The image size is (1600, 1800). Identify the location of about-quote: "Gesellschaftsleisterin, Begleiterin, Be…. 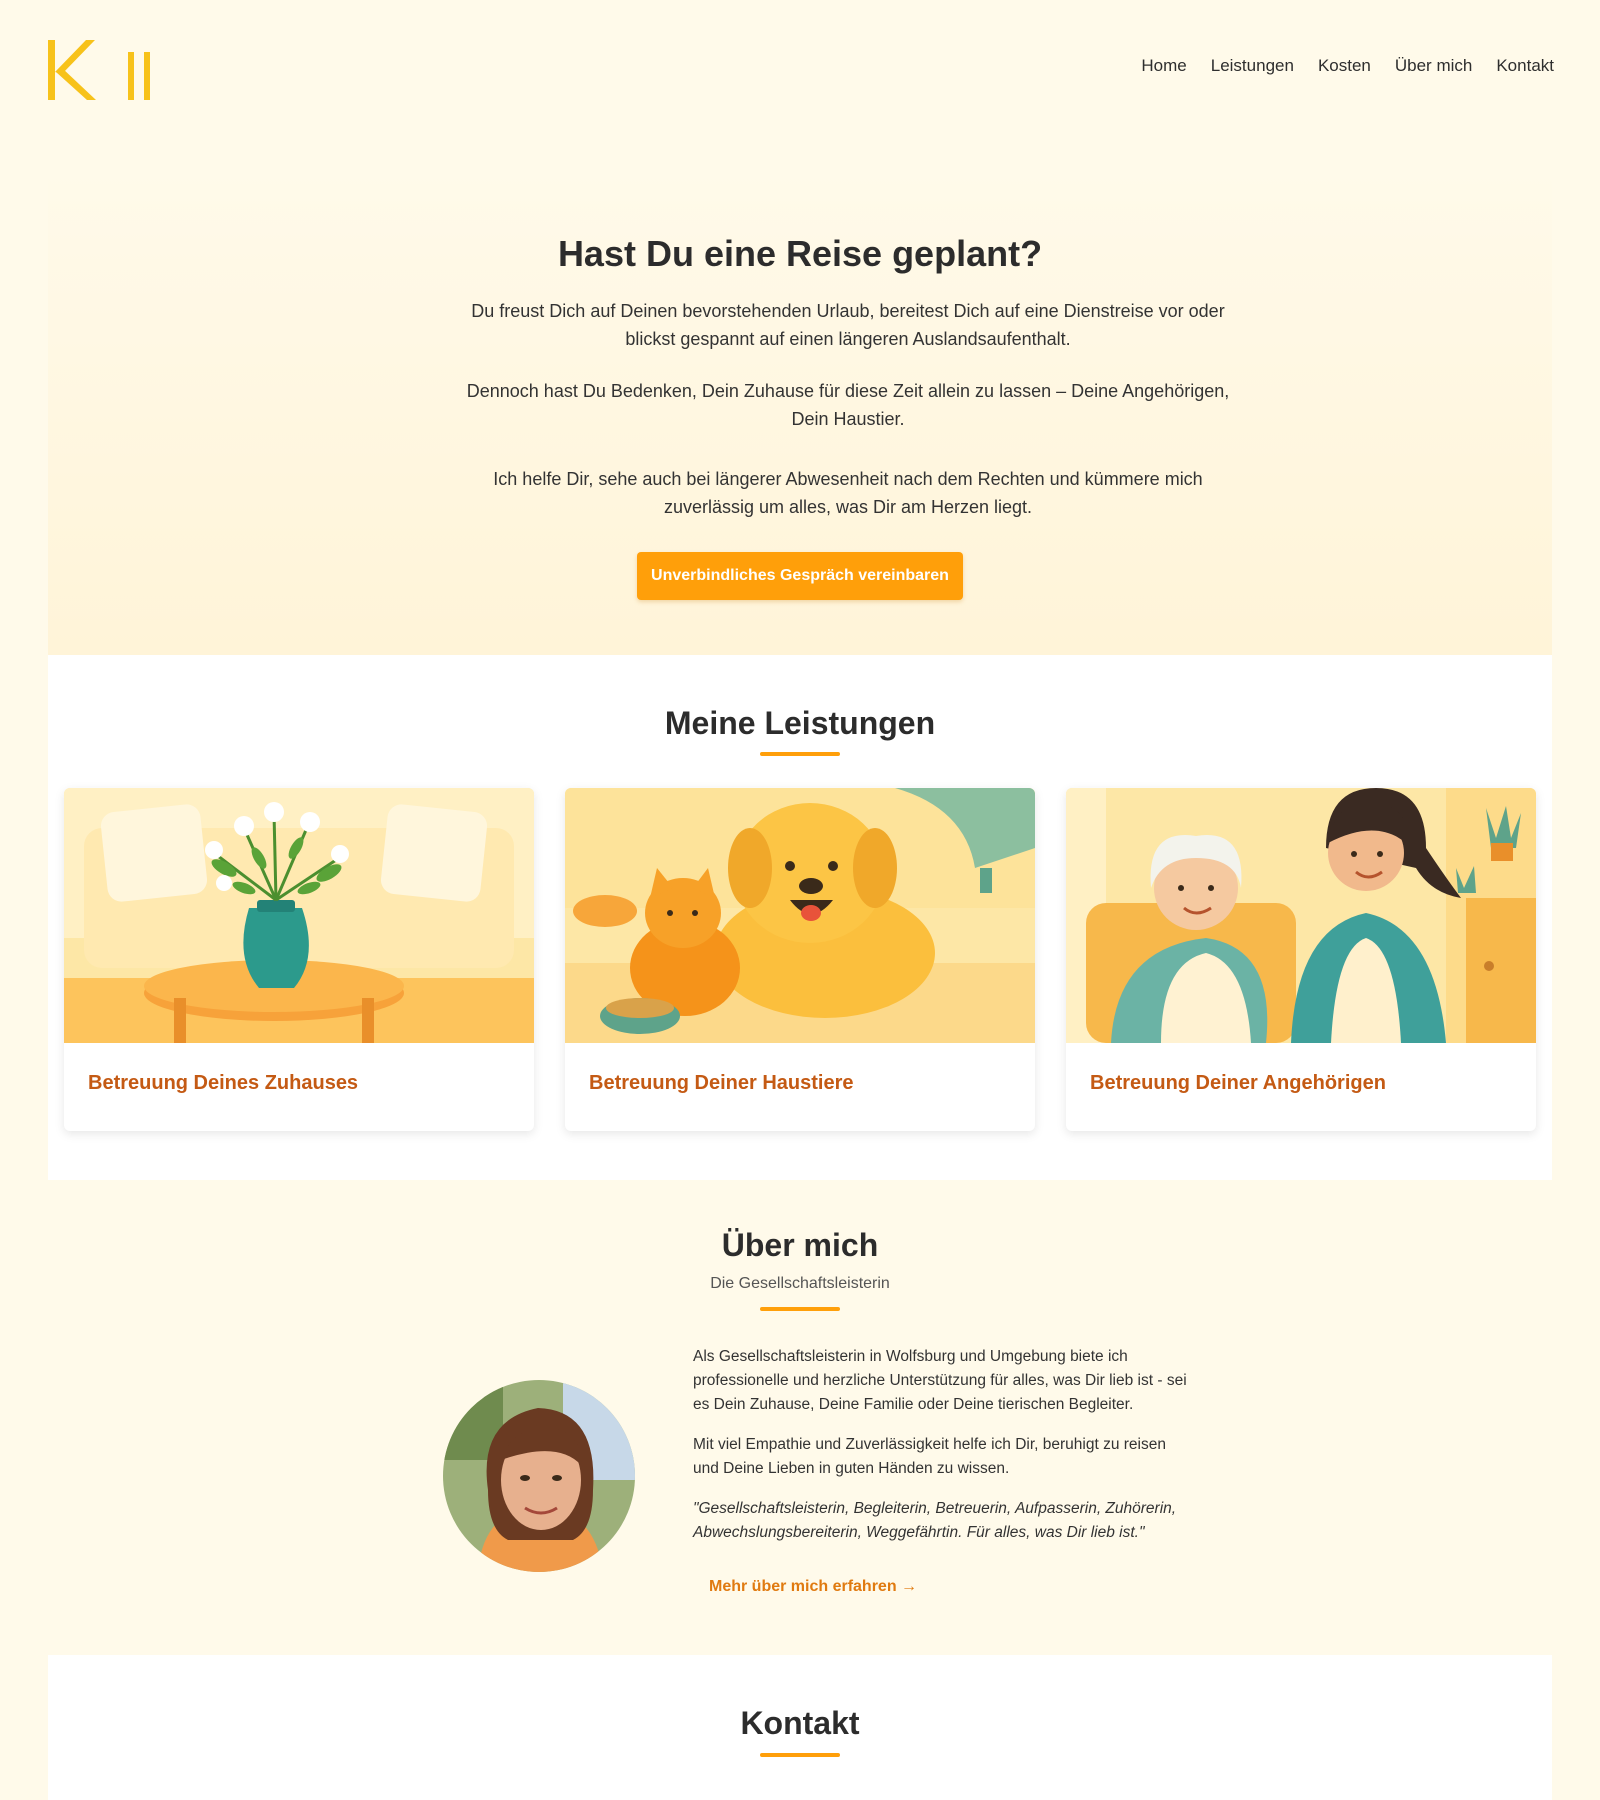
(935, 1520).